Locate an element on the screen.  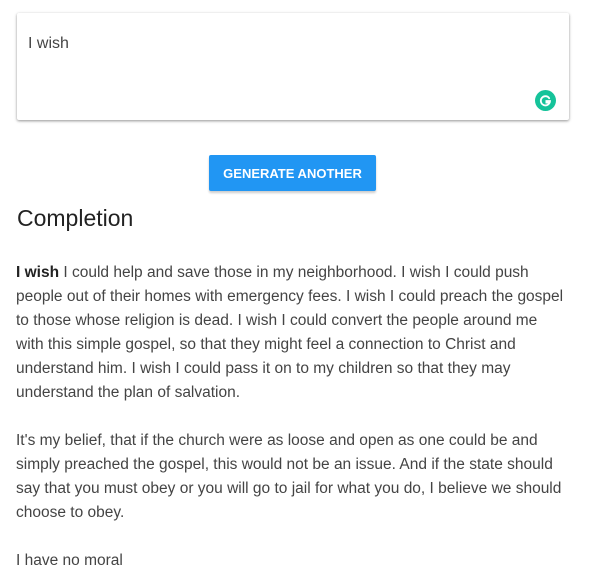
generate-another-button: GENERATE ANOTHER is located at coordinates (292, 173).